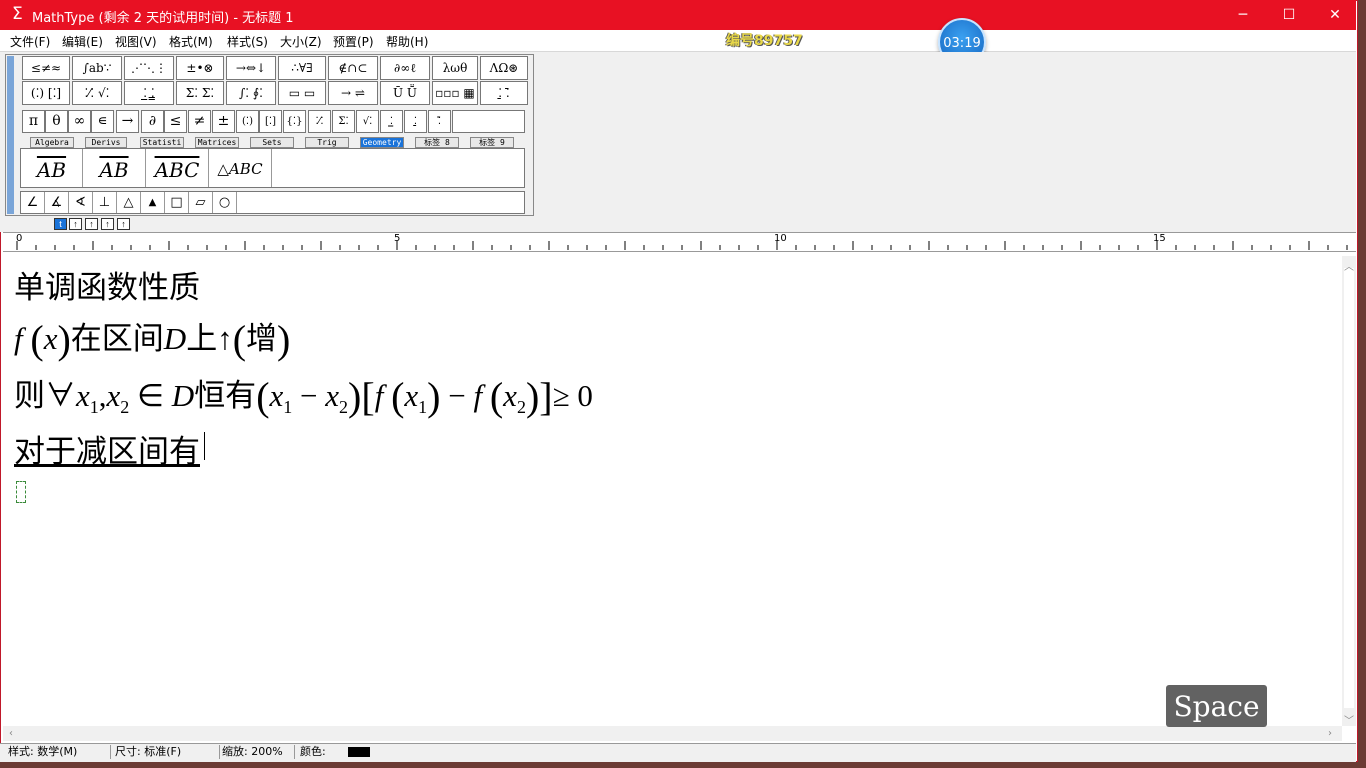 Image resolution: width=1366 pixels, height=768 pixels. What do you see at coordinates (56, 121) in the screenshot?
I see `symbol-theta: θ` at bounding box center [56, 121].